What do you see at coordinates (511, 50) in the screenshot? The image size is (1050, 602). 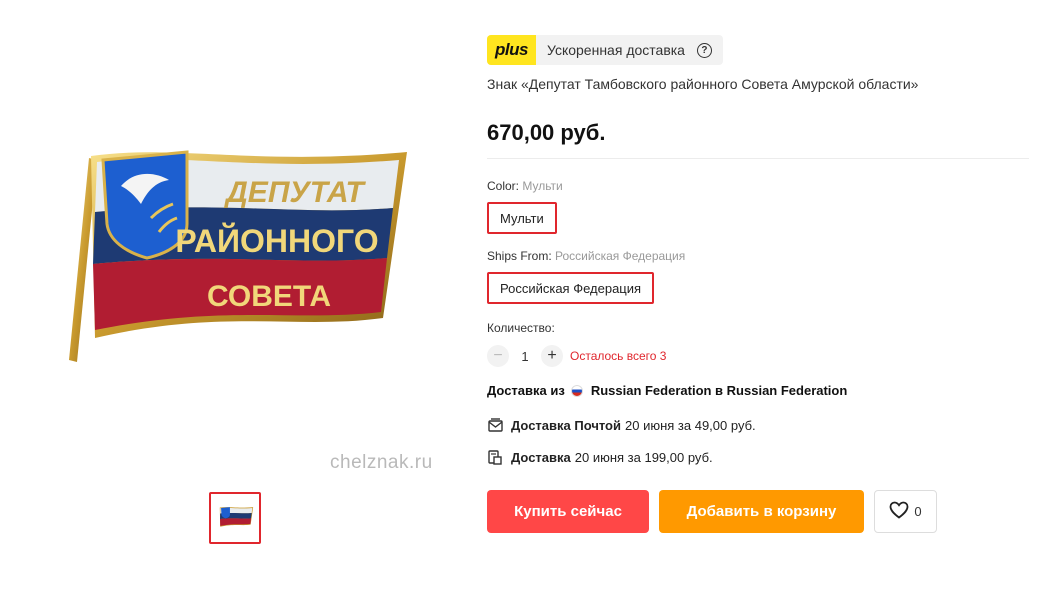 I see `plus-logo: plus` at bounding box center [511, 50].